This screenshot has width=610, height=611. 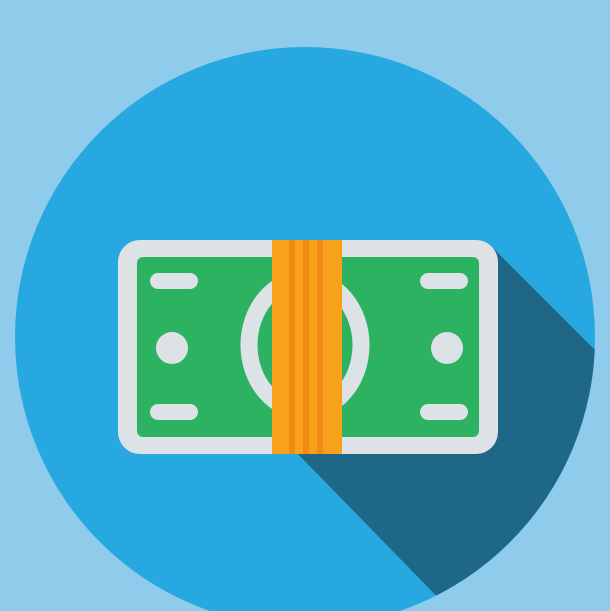 I want to click on side-dot-left, so click(x=172, y=348).